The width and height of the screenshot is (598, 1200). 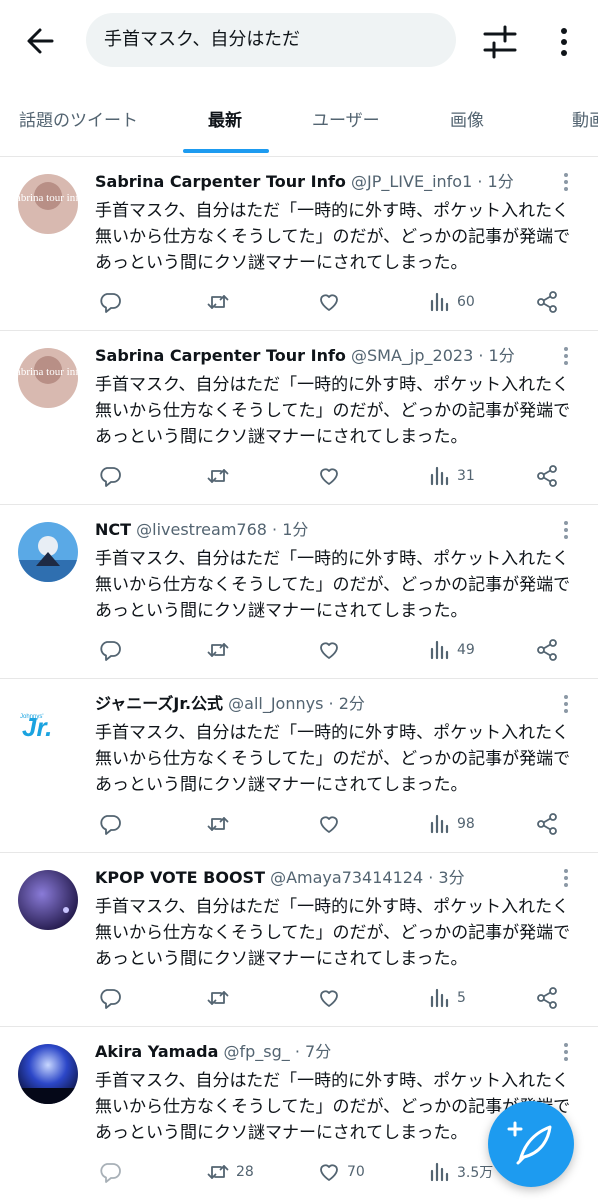 What do you see at coordinates (446, 998) in the screenshot?
I see `views-button: 5` at bounding box center [446, 998].